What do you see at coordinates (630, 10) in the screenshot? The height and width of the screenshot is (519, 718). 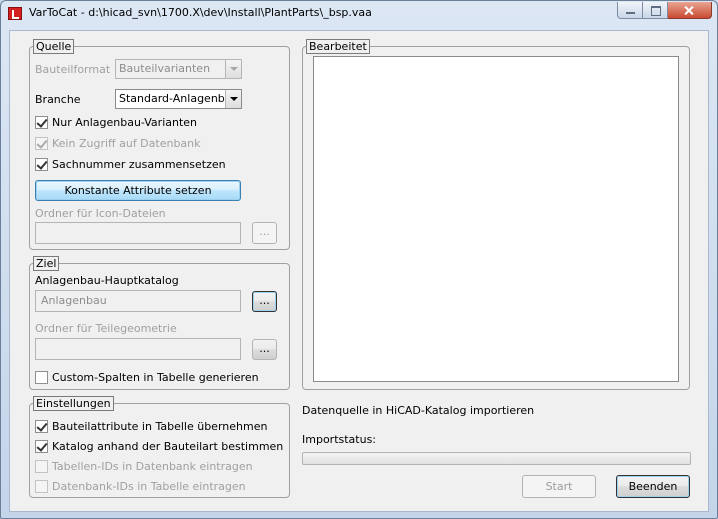 I see `minimize-icon` at bounding box center [630, 10].